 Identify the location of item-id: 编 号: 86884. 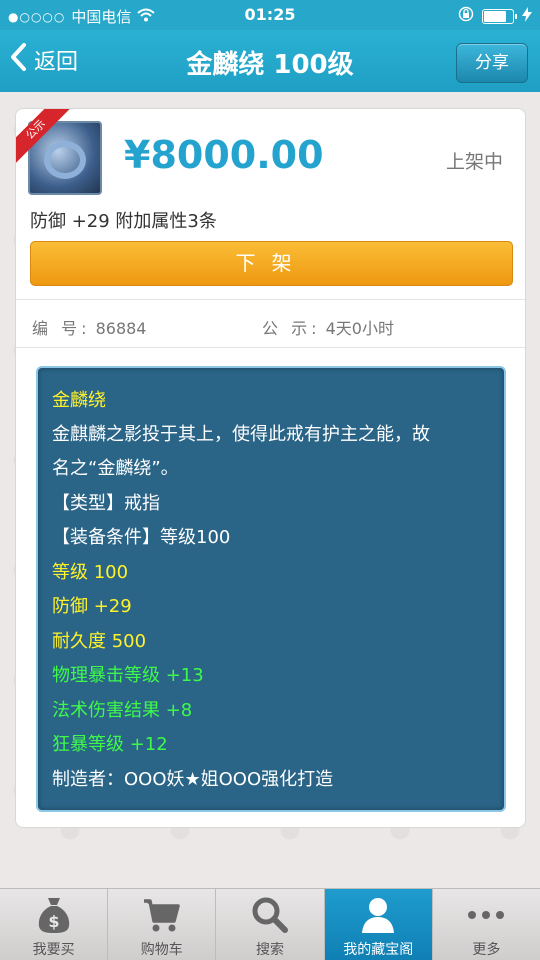
(89, 327).